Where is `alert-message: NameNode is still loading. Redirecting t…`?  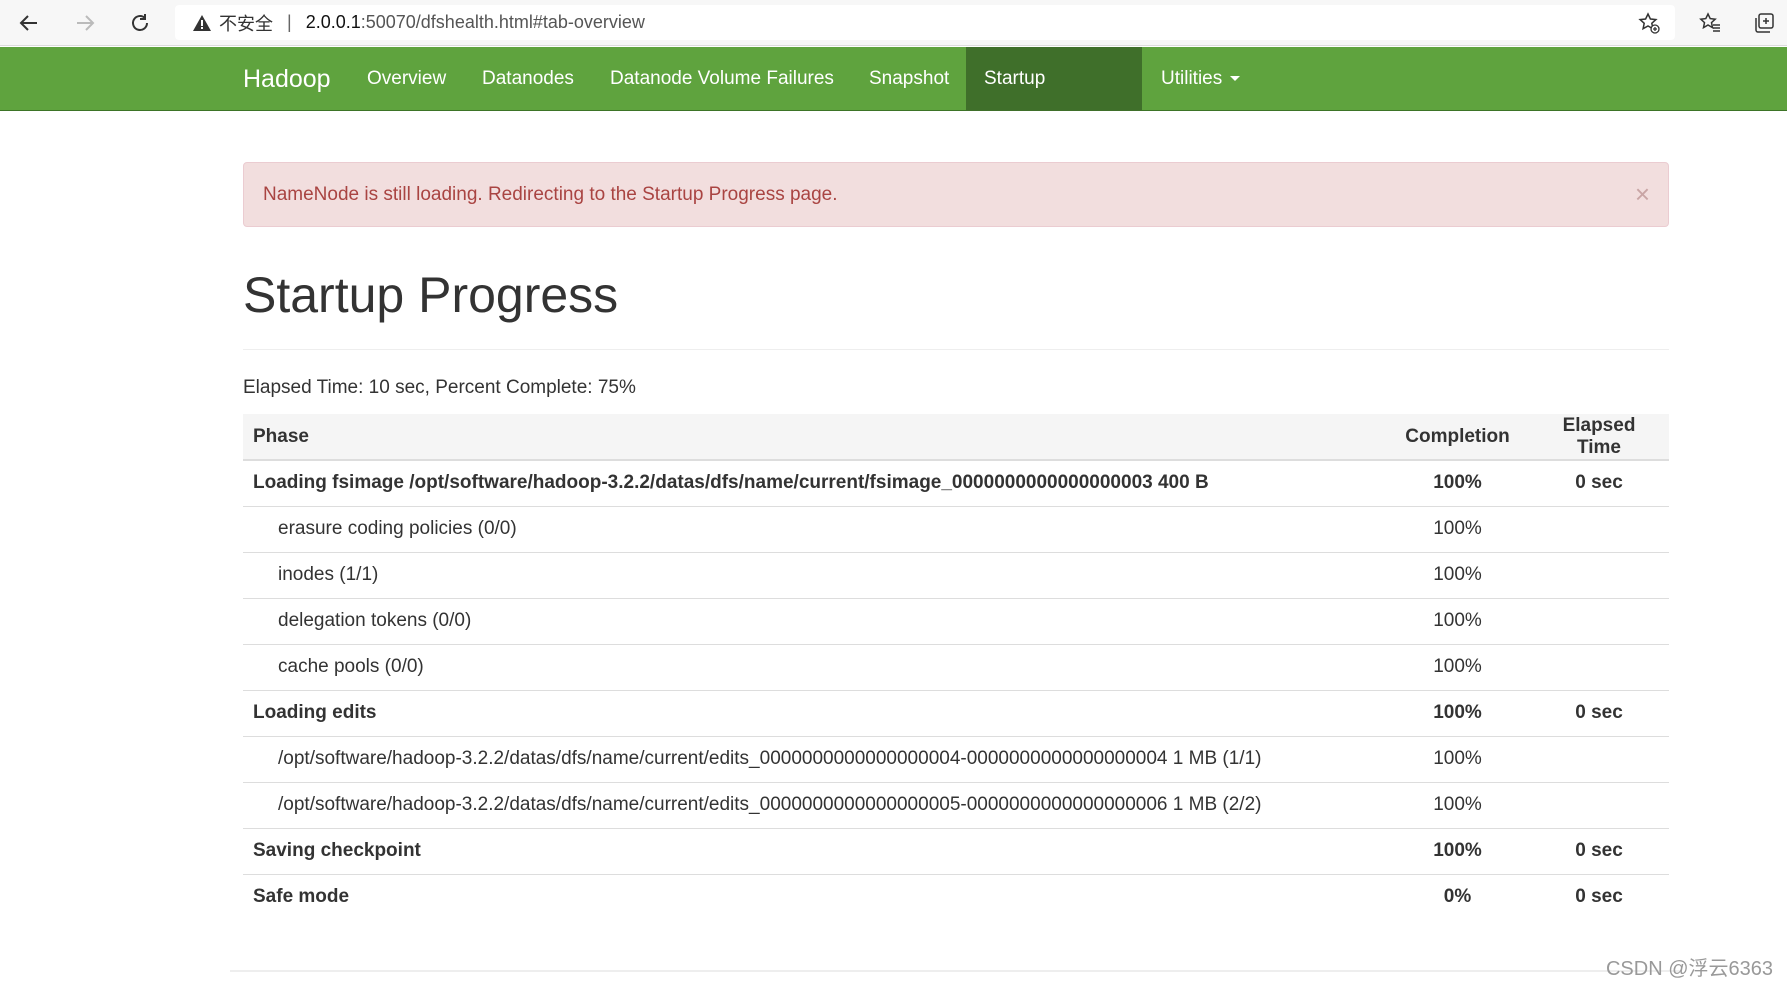 alert-message: NameNode is still loading. Redirecting t… is located at coordinates (550, 194).